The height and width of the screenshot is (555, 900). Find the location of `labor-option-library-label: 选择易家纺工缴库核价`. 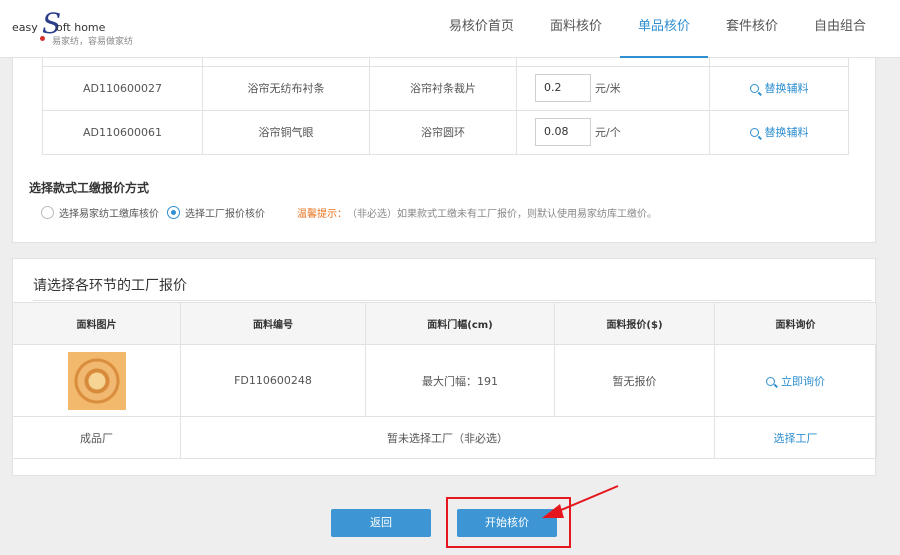

labor-option-library-label: 选择易家纺工缴库核价 is located at coordinates (109, 214).